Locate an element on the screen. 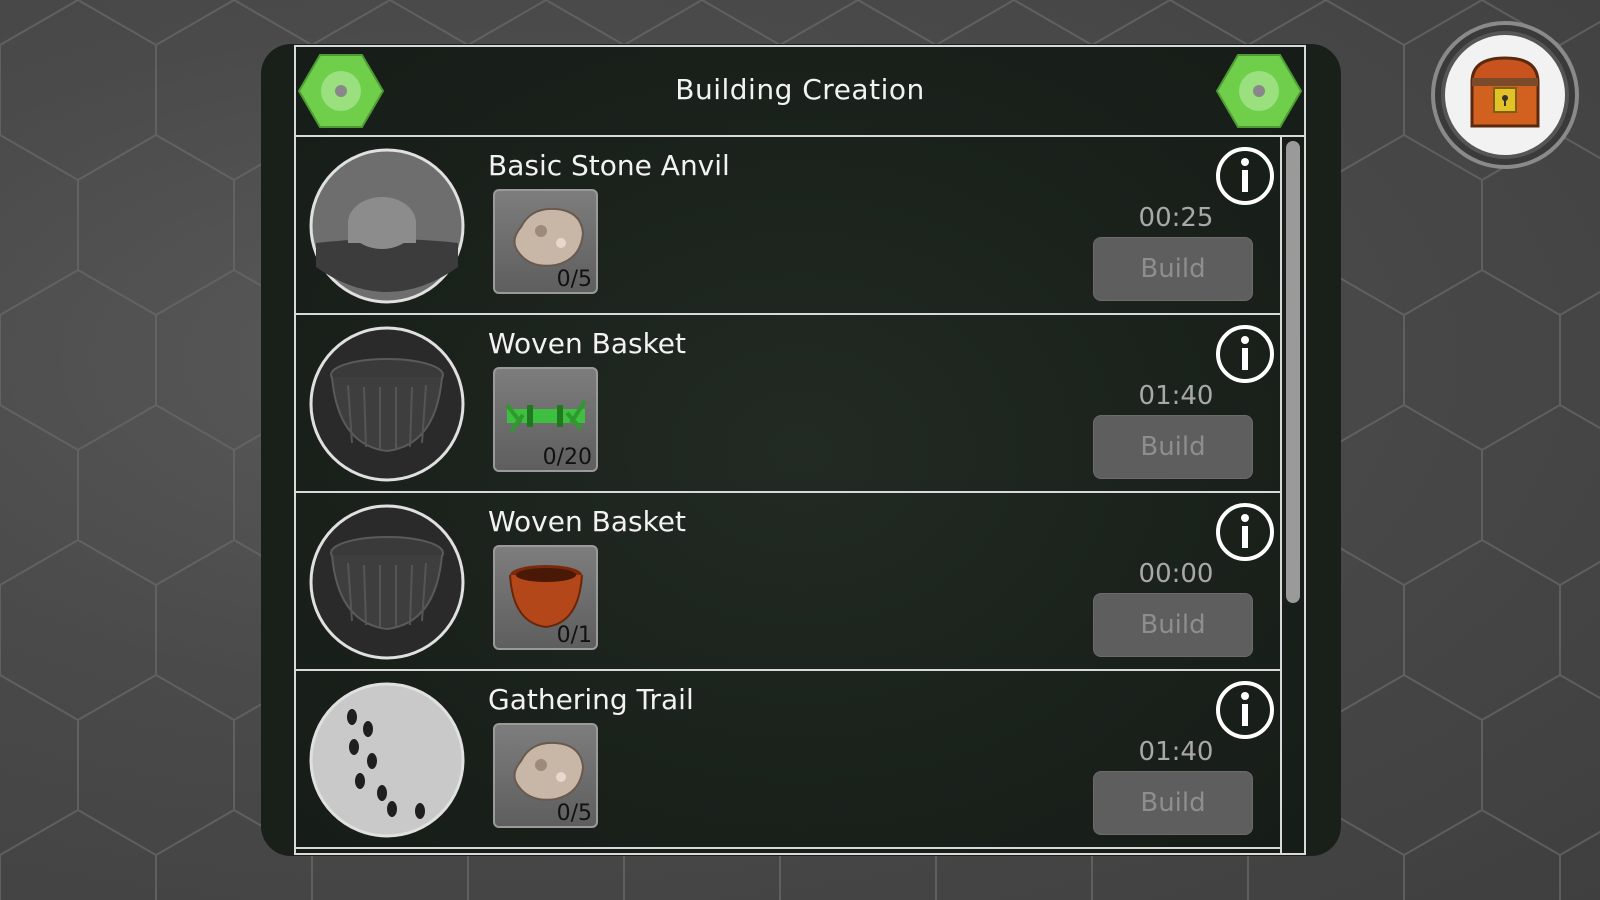 This screenshot has width=1600, height=900. basket-icon is located at coordinates (546, 597).